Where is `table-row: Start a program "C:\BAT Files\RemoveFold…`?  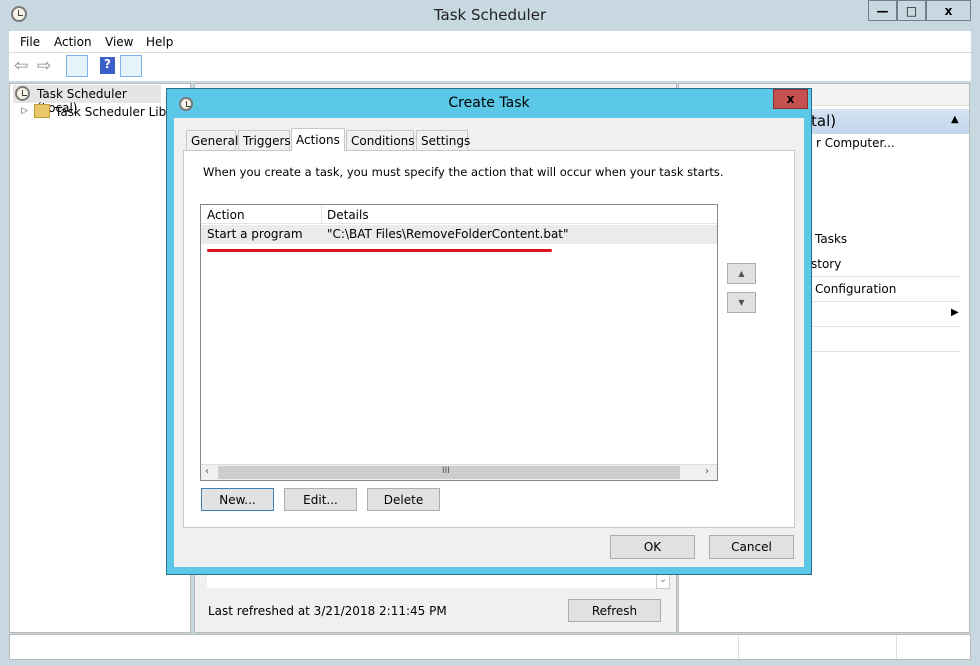 table-row: Start a program "C:\BAT Files\RemoveFold… is located at coordinates (459, 234).